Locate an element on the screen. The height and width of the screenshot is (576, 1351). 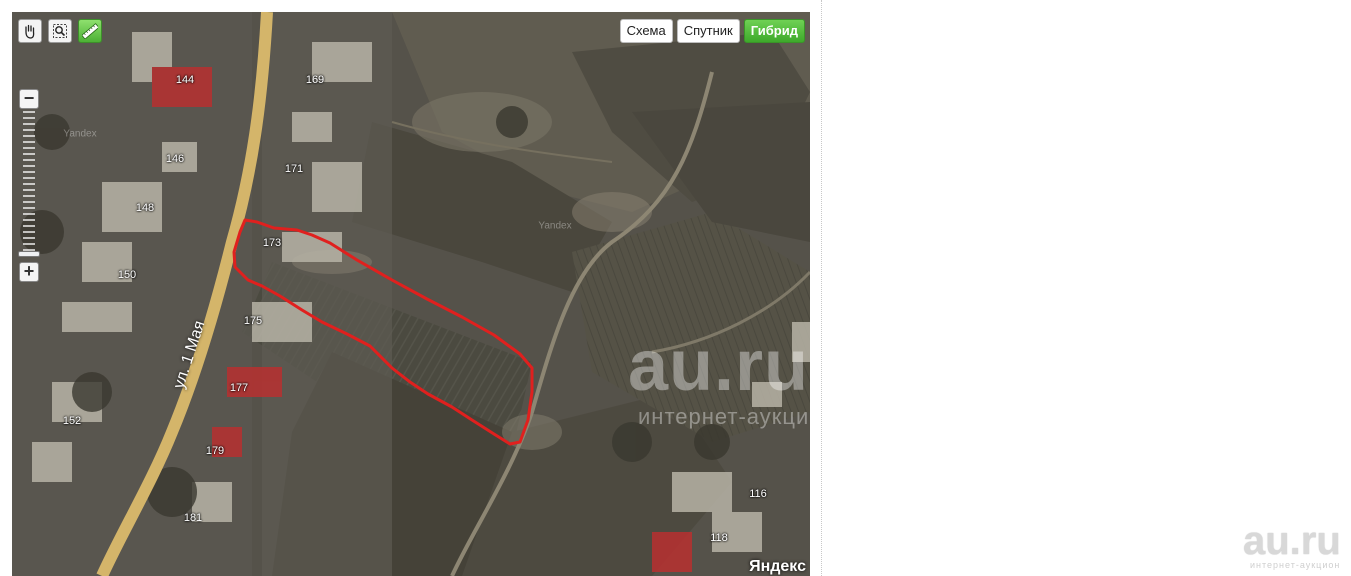
zoom-control: − + is located at coordinates (29, 185).